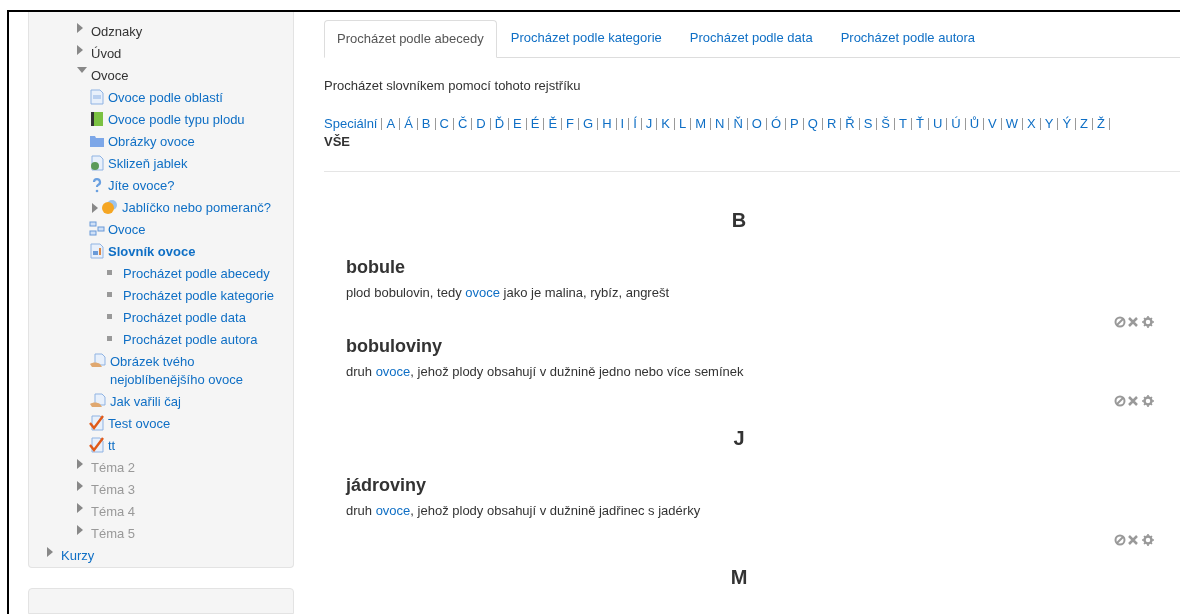 The width and height of the screenshot is (1180, 614). Describe the element at coordinates (622, 124) in the screenshot. I see `letter-link: I` at that location.